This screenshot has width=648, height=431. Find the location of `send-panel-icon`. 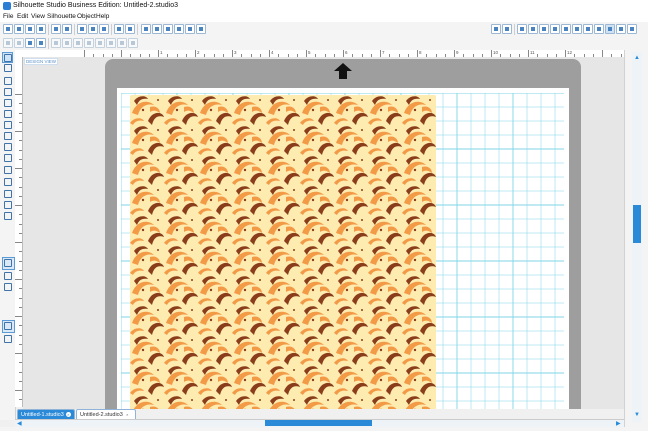

send-panel-icon is located at coordinates (632, 29).